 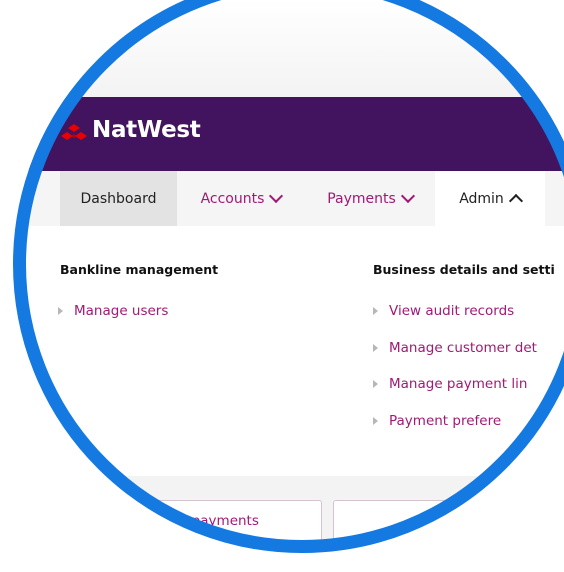 What do you see at coordinates (445, 421) in the screenshot?
I see `payment-preferences-label: Payment prefere` at bounding box center [445, 421].